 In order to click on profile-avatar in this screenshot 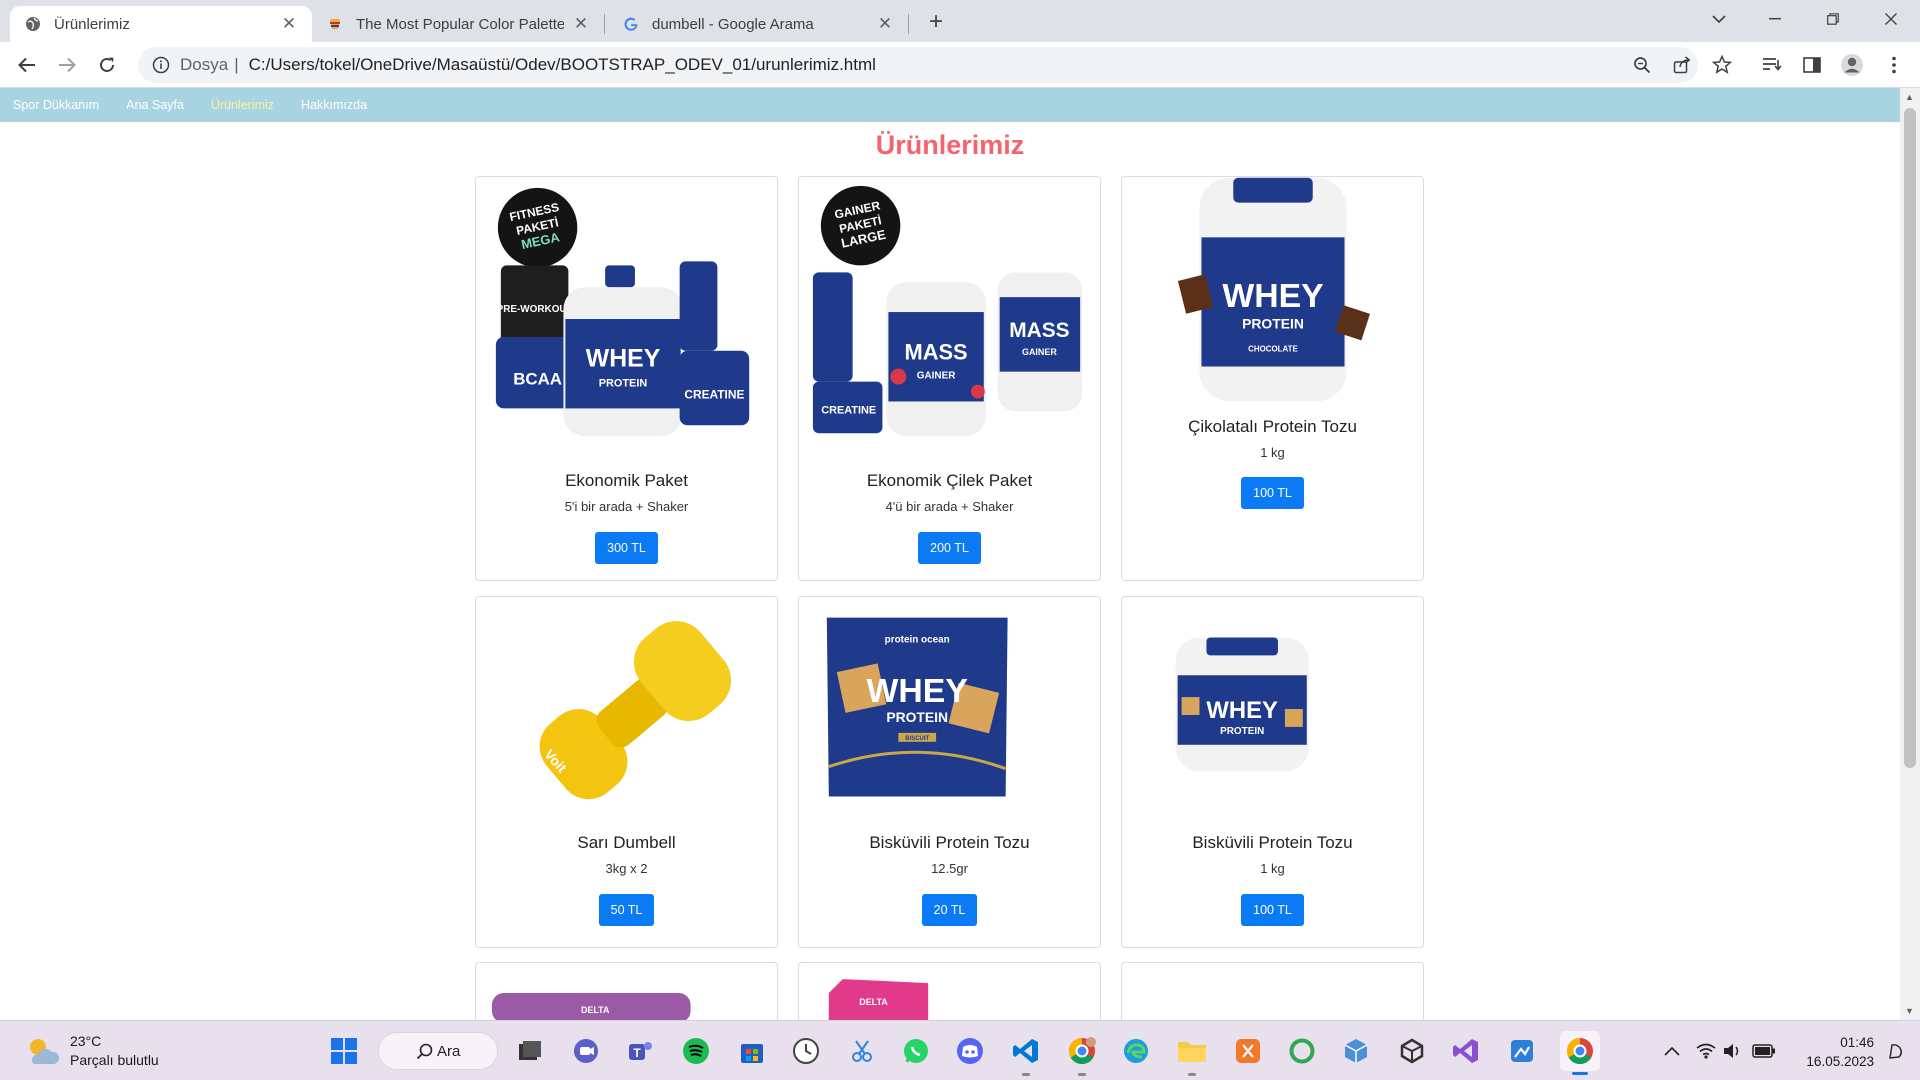, I will do `click(1852, 65)`.